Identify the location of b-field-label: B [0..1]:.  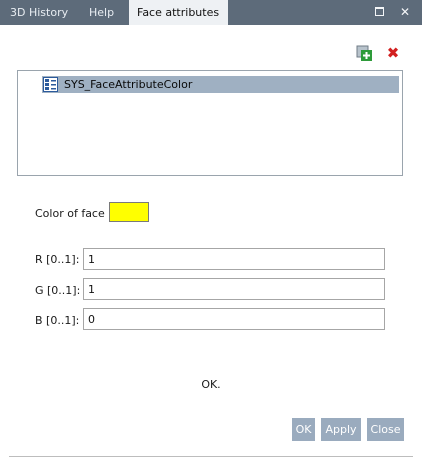
(57, 320).